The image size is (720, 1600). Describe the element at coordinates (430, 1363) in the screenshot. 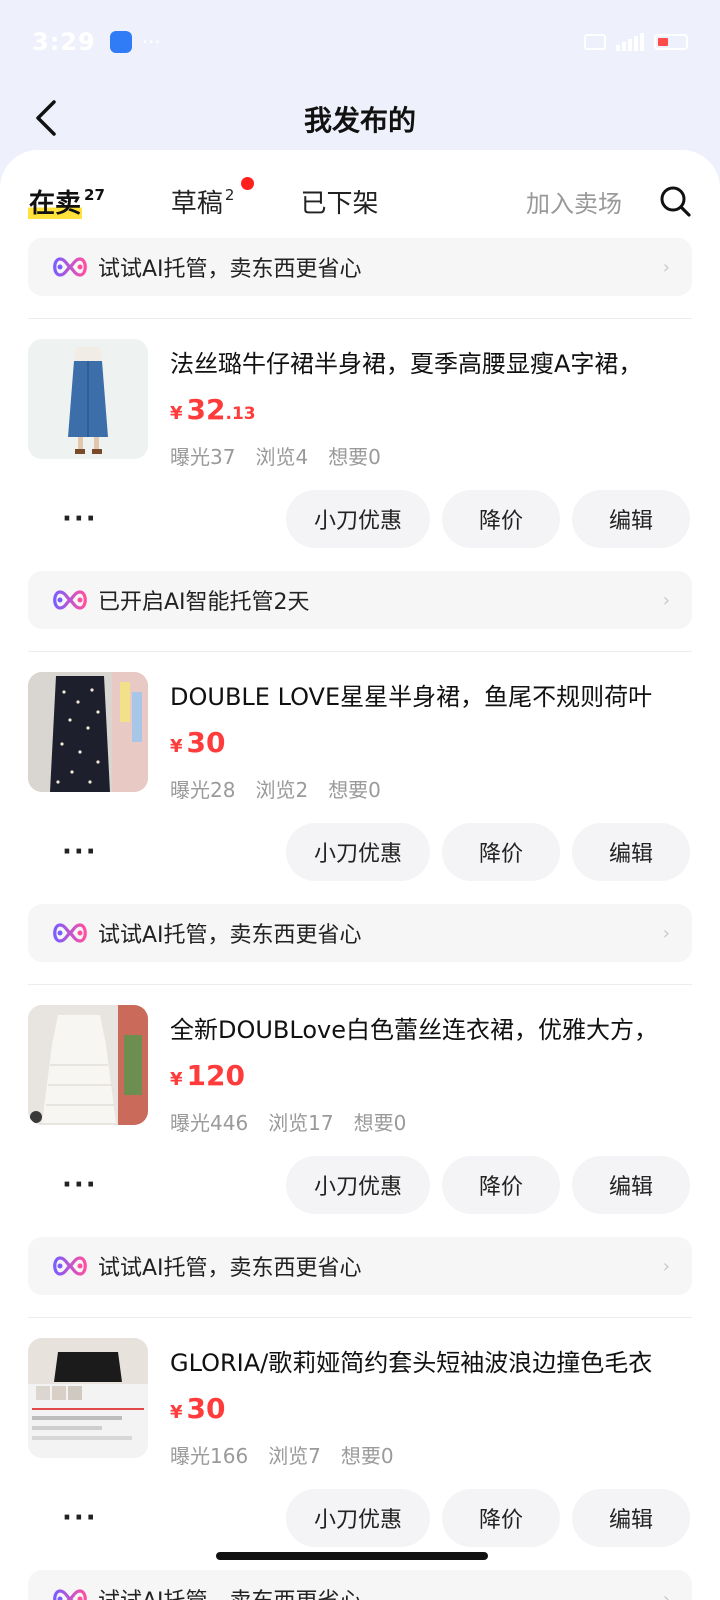

I see `listing-title: GLORIA/歌莉娅简约套头短袖波浪边撞色毛衣` at that location.